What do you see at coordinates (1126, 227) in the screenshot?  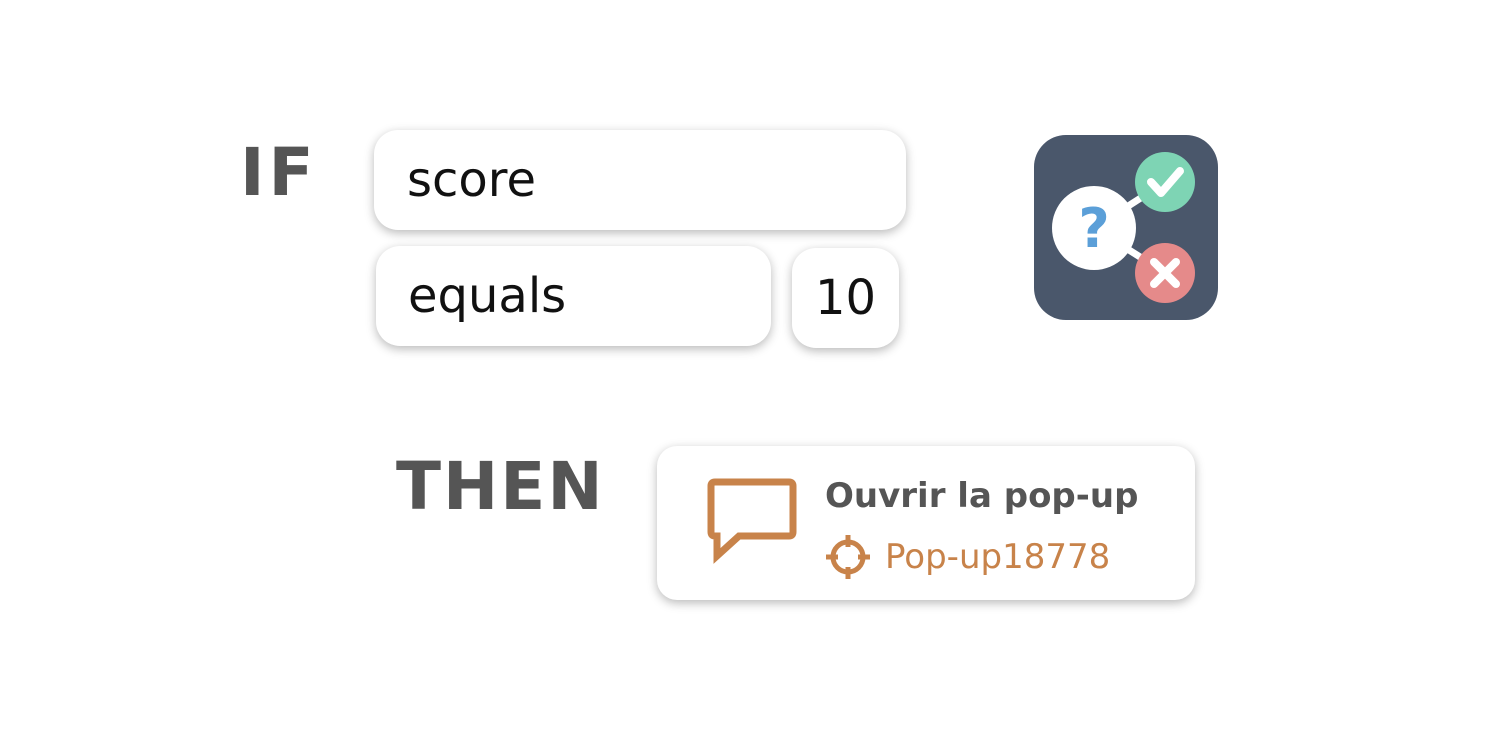 I see `condition-branch-icon: ?` at bounding box center [1126, 227].